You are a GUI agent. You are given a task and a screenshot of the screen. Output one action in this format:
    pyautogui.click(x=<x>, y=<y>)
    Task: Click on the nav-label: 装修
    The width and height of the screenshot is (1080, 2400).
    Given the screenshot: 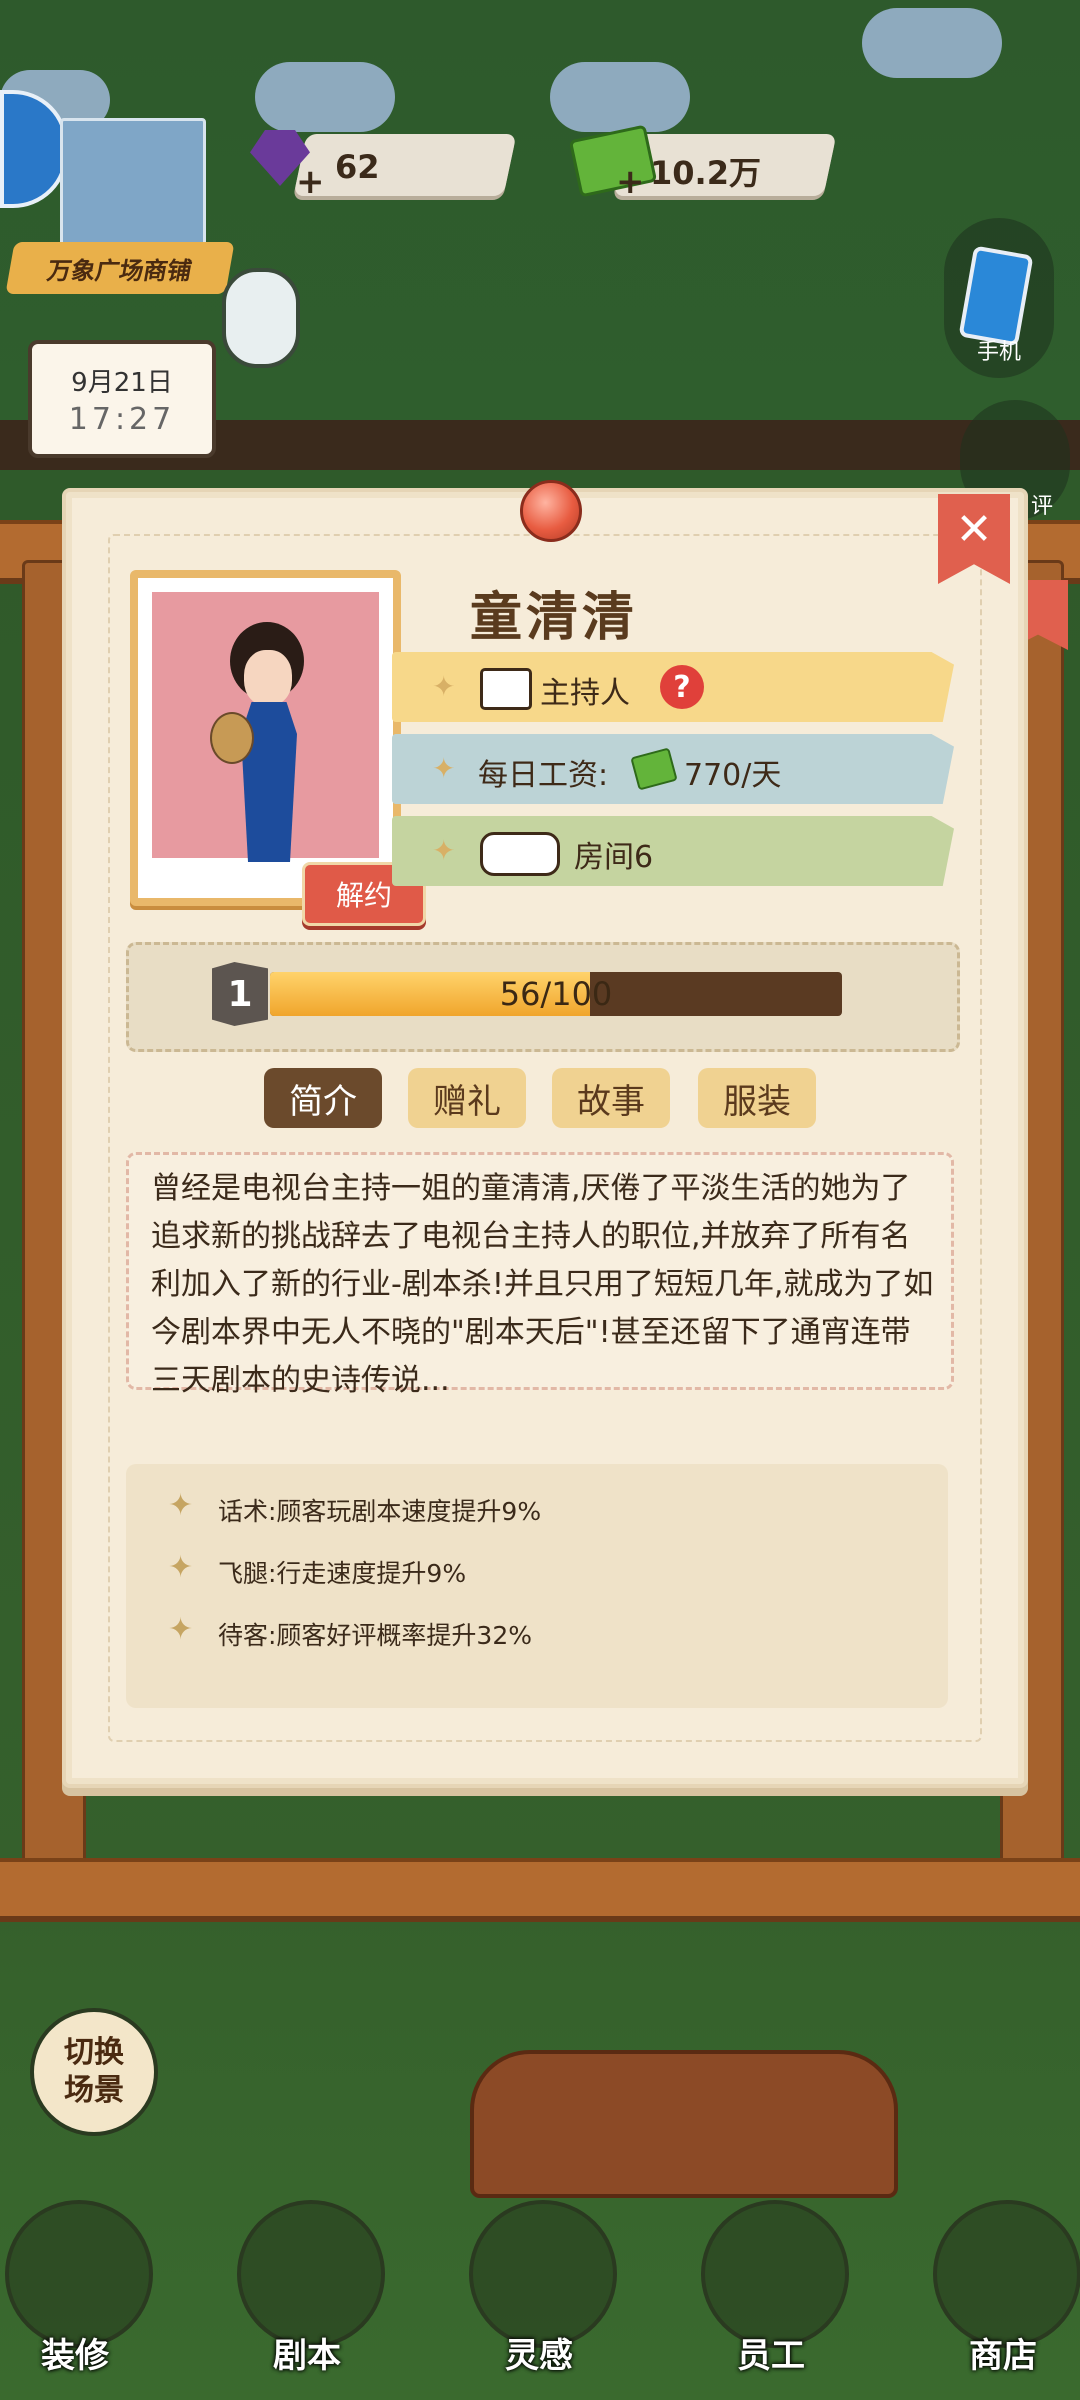 What is the action you would take?
    pyautogui.click(x=75, y=2356)
    